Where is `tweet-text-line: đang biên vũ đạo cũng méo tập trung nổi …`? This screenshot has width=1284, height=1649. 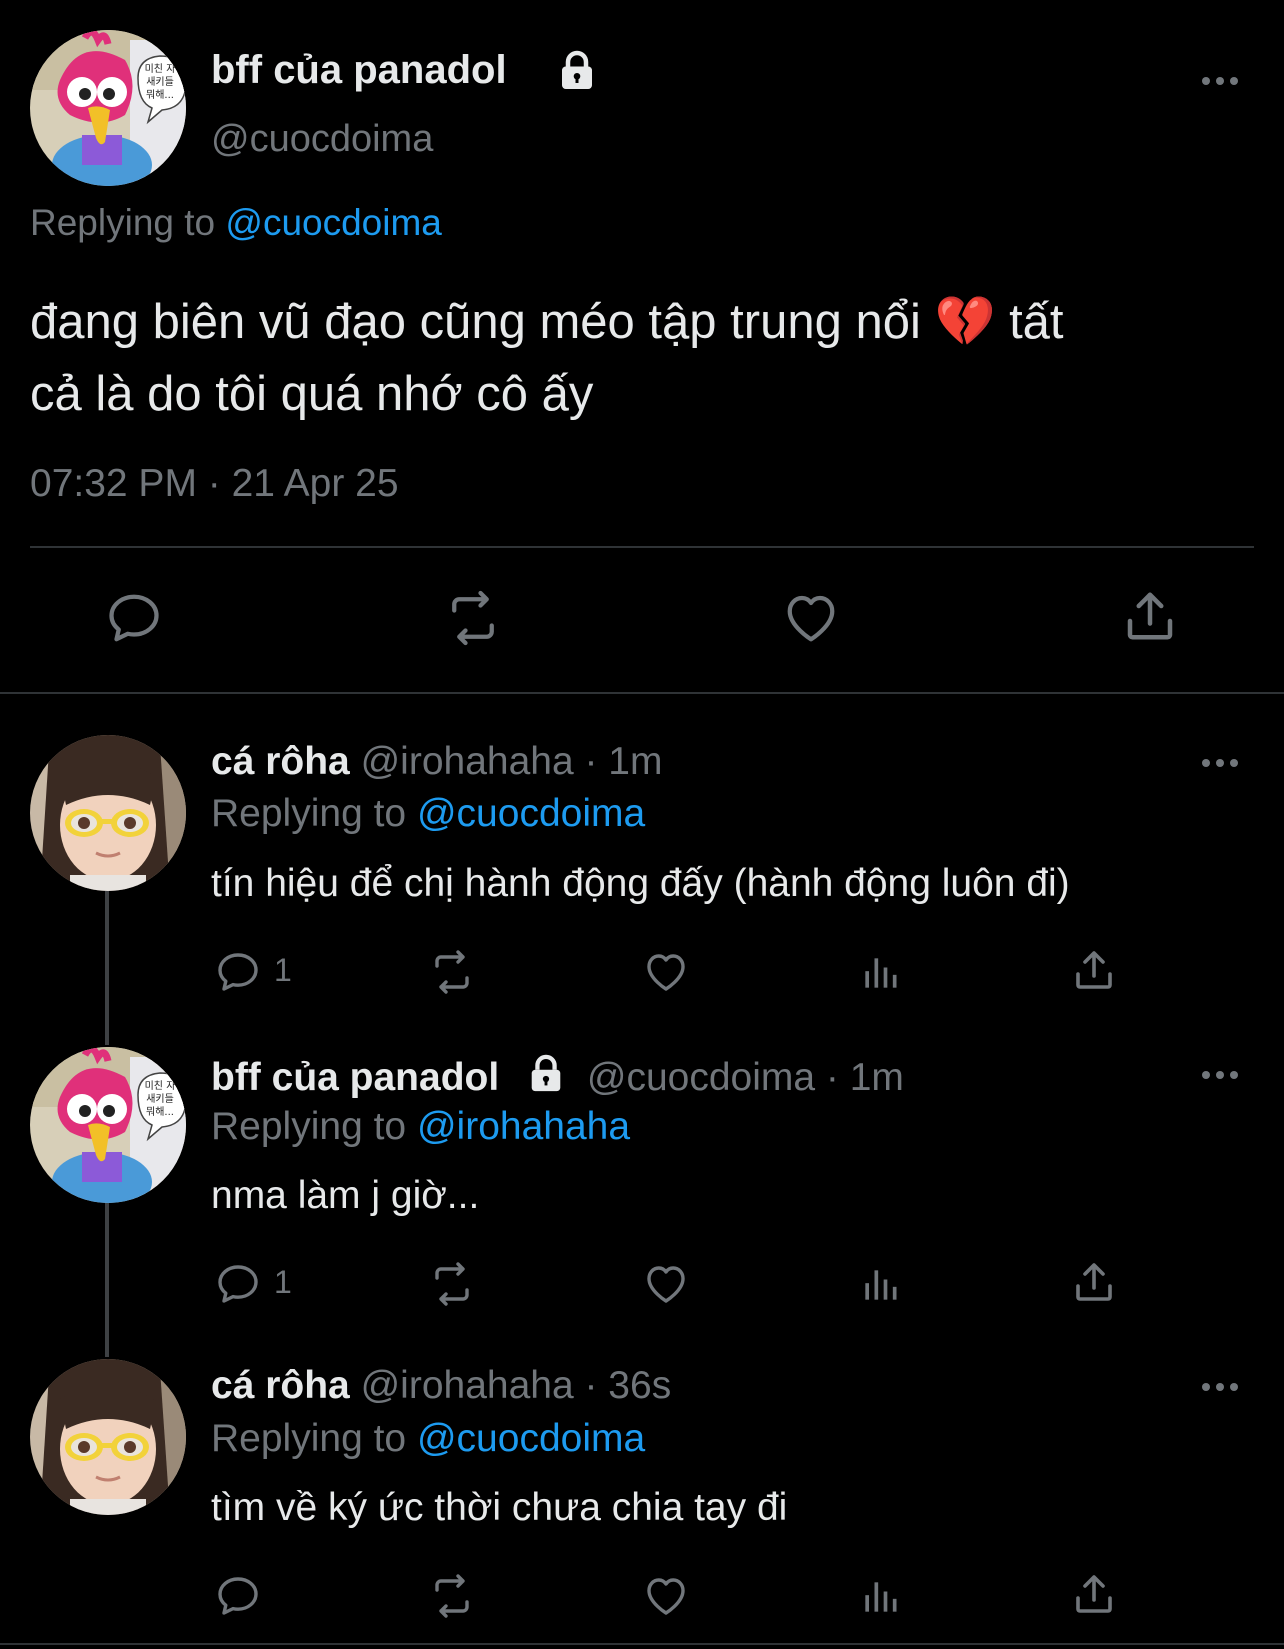
tweet-text-line: đang biên vũ đạo cũng méo tập trung nổi … is located at coordinates (547, 322).